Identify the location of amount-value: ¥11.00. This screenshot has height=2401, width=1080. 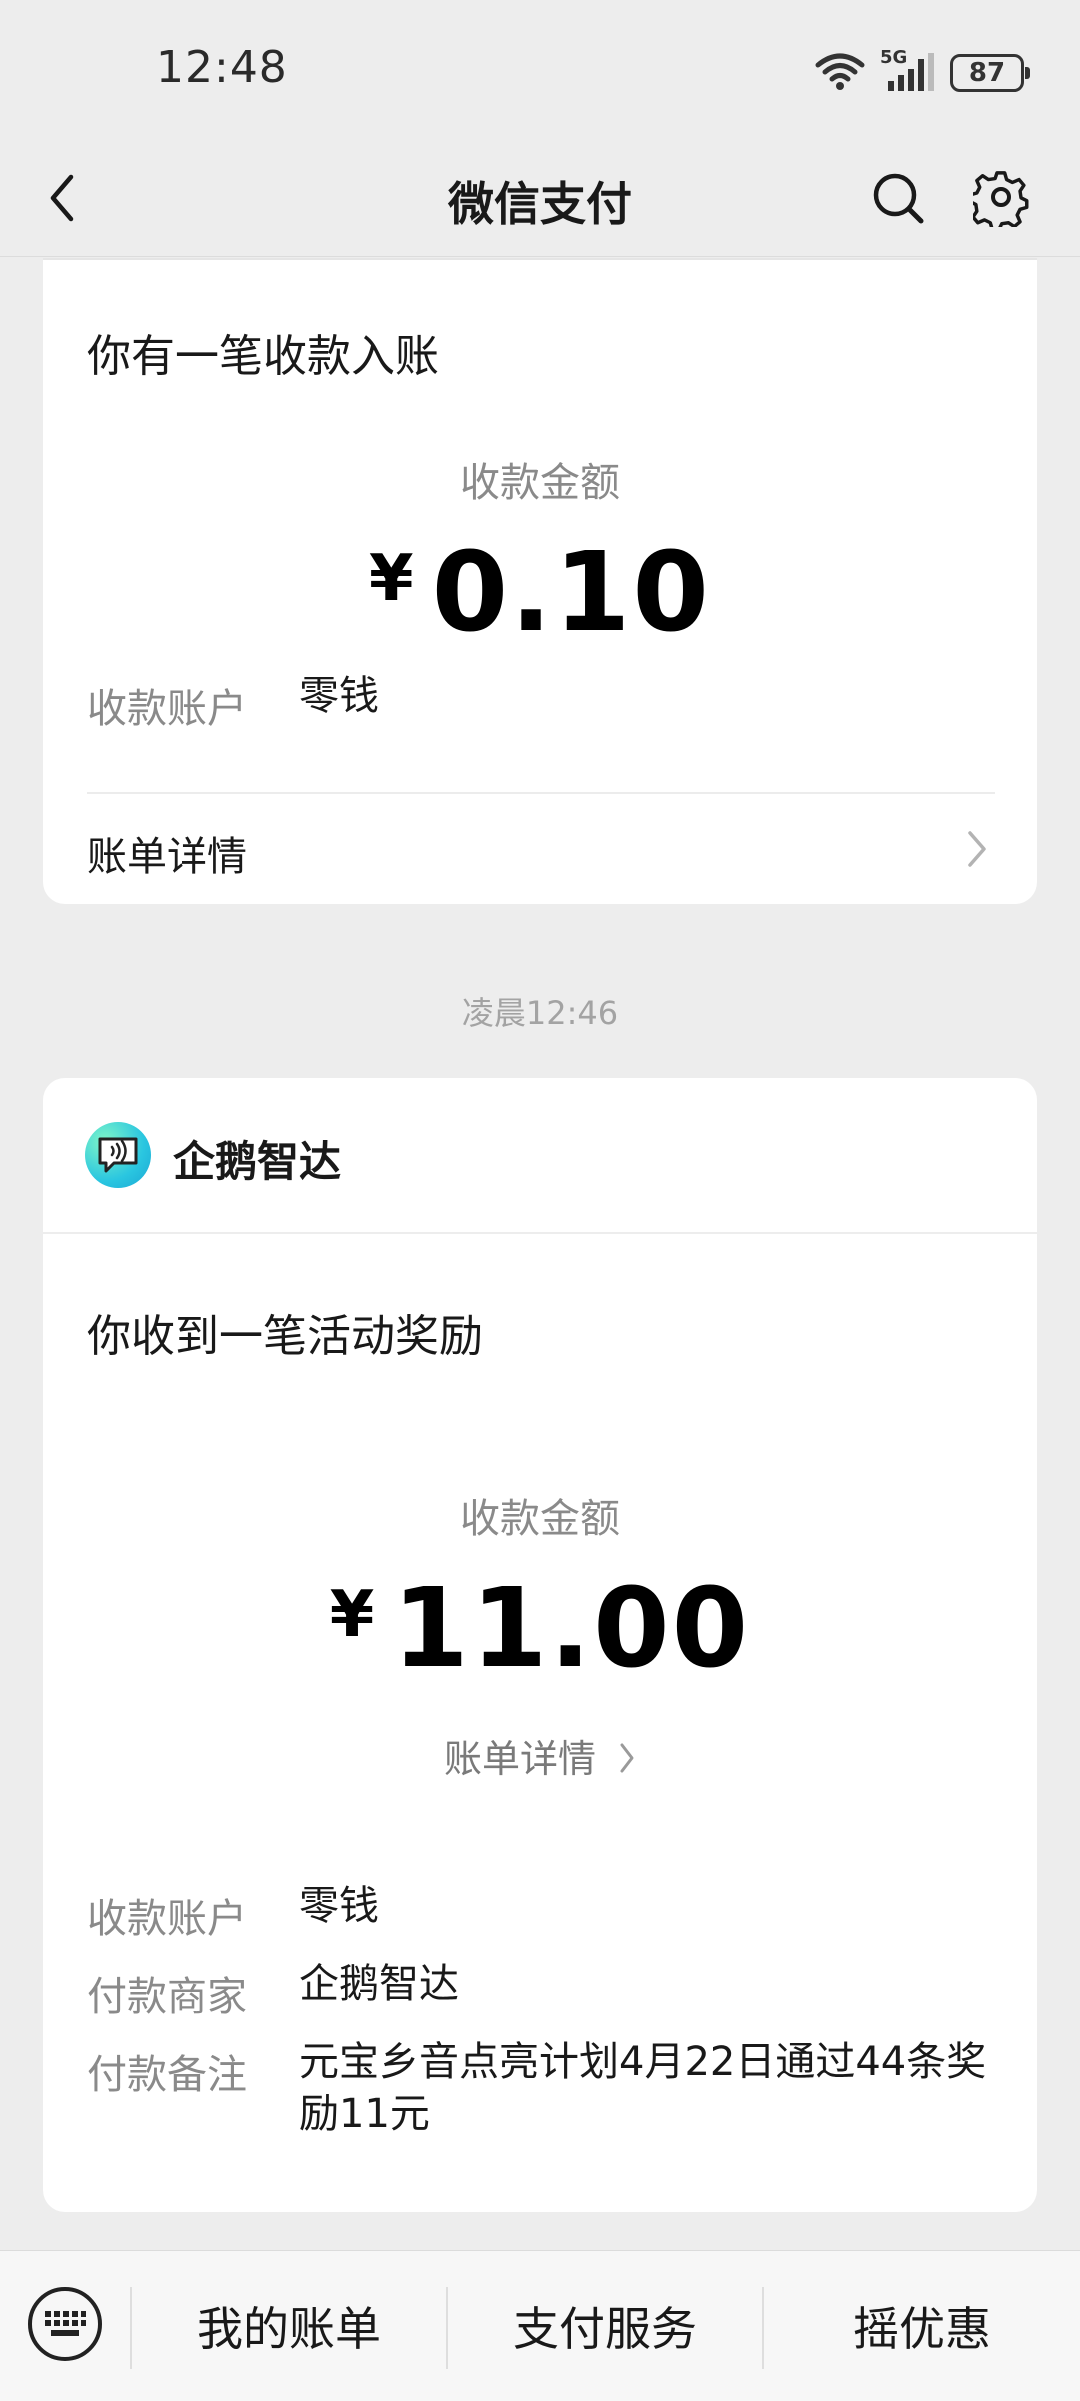
(540, 1628).